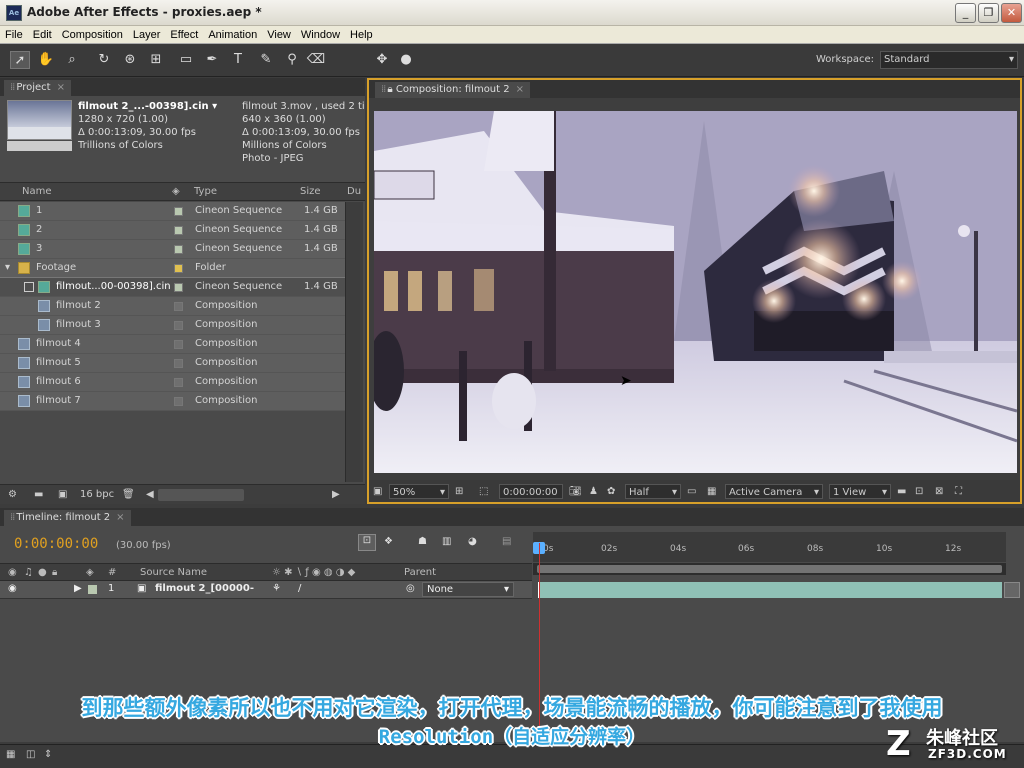 This screenshot has height=768, width=1024. What do you see at coordinates (28, 572) in the screenshot?
I see `audio-switch-icon: ♫` at bounding box center [28, 572].